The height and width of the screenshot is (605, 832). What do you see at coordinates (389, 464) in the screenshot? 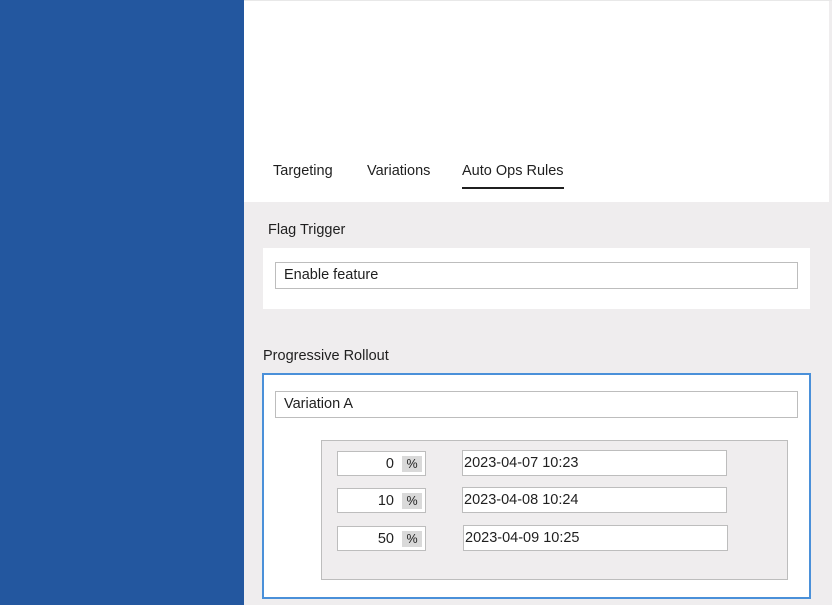
I see `rollout-step-percent-value: 0` at bounding box center [389, 464].